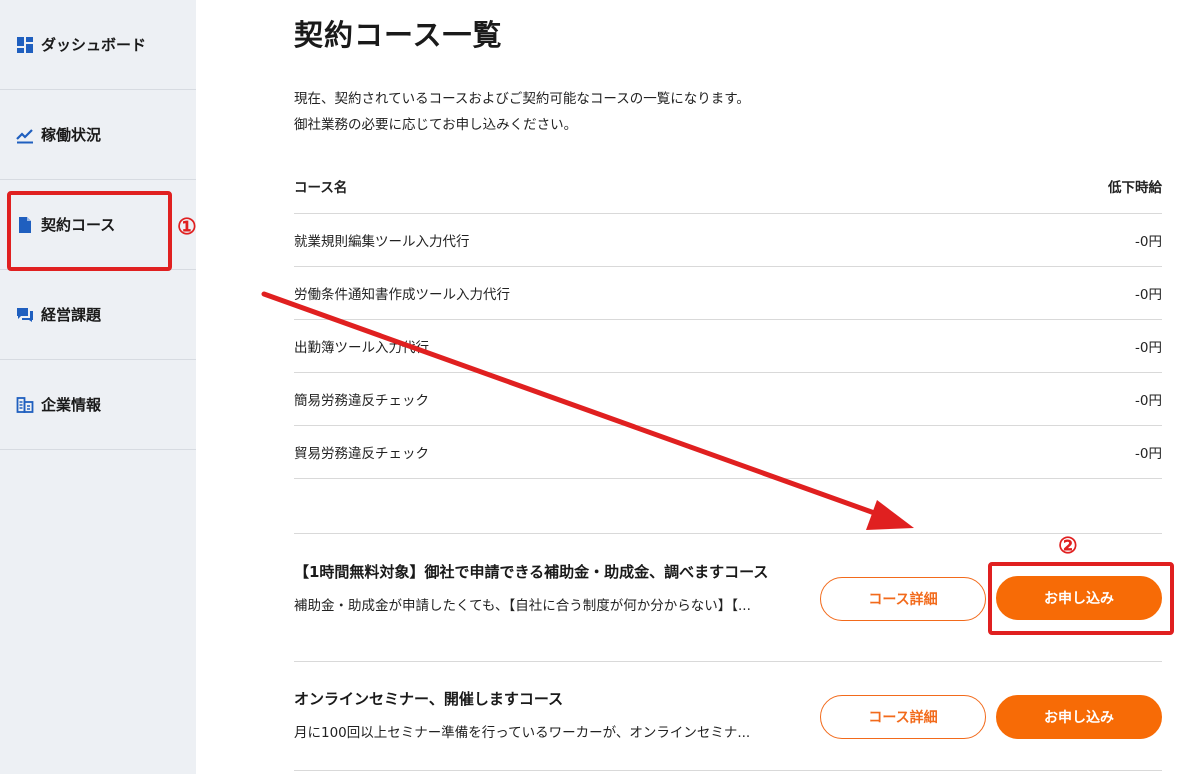 The image size is (1204, 774). What do you see at coordinates (728, 293) in the screenshot?
I see `table-row: 労働条件通知書作成ツール入力代行 -0円` at bounding box center [728, 293].